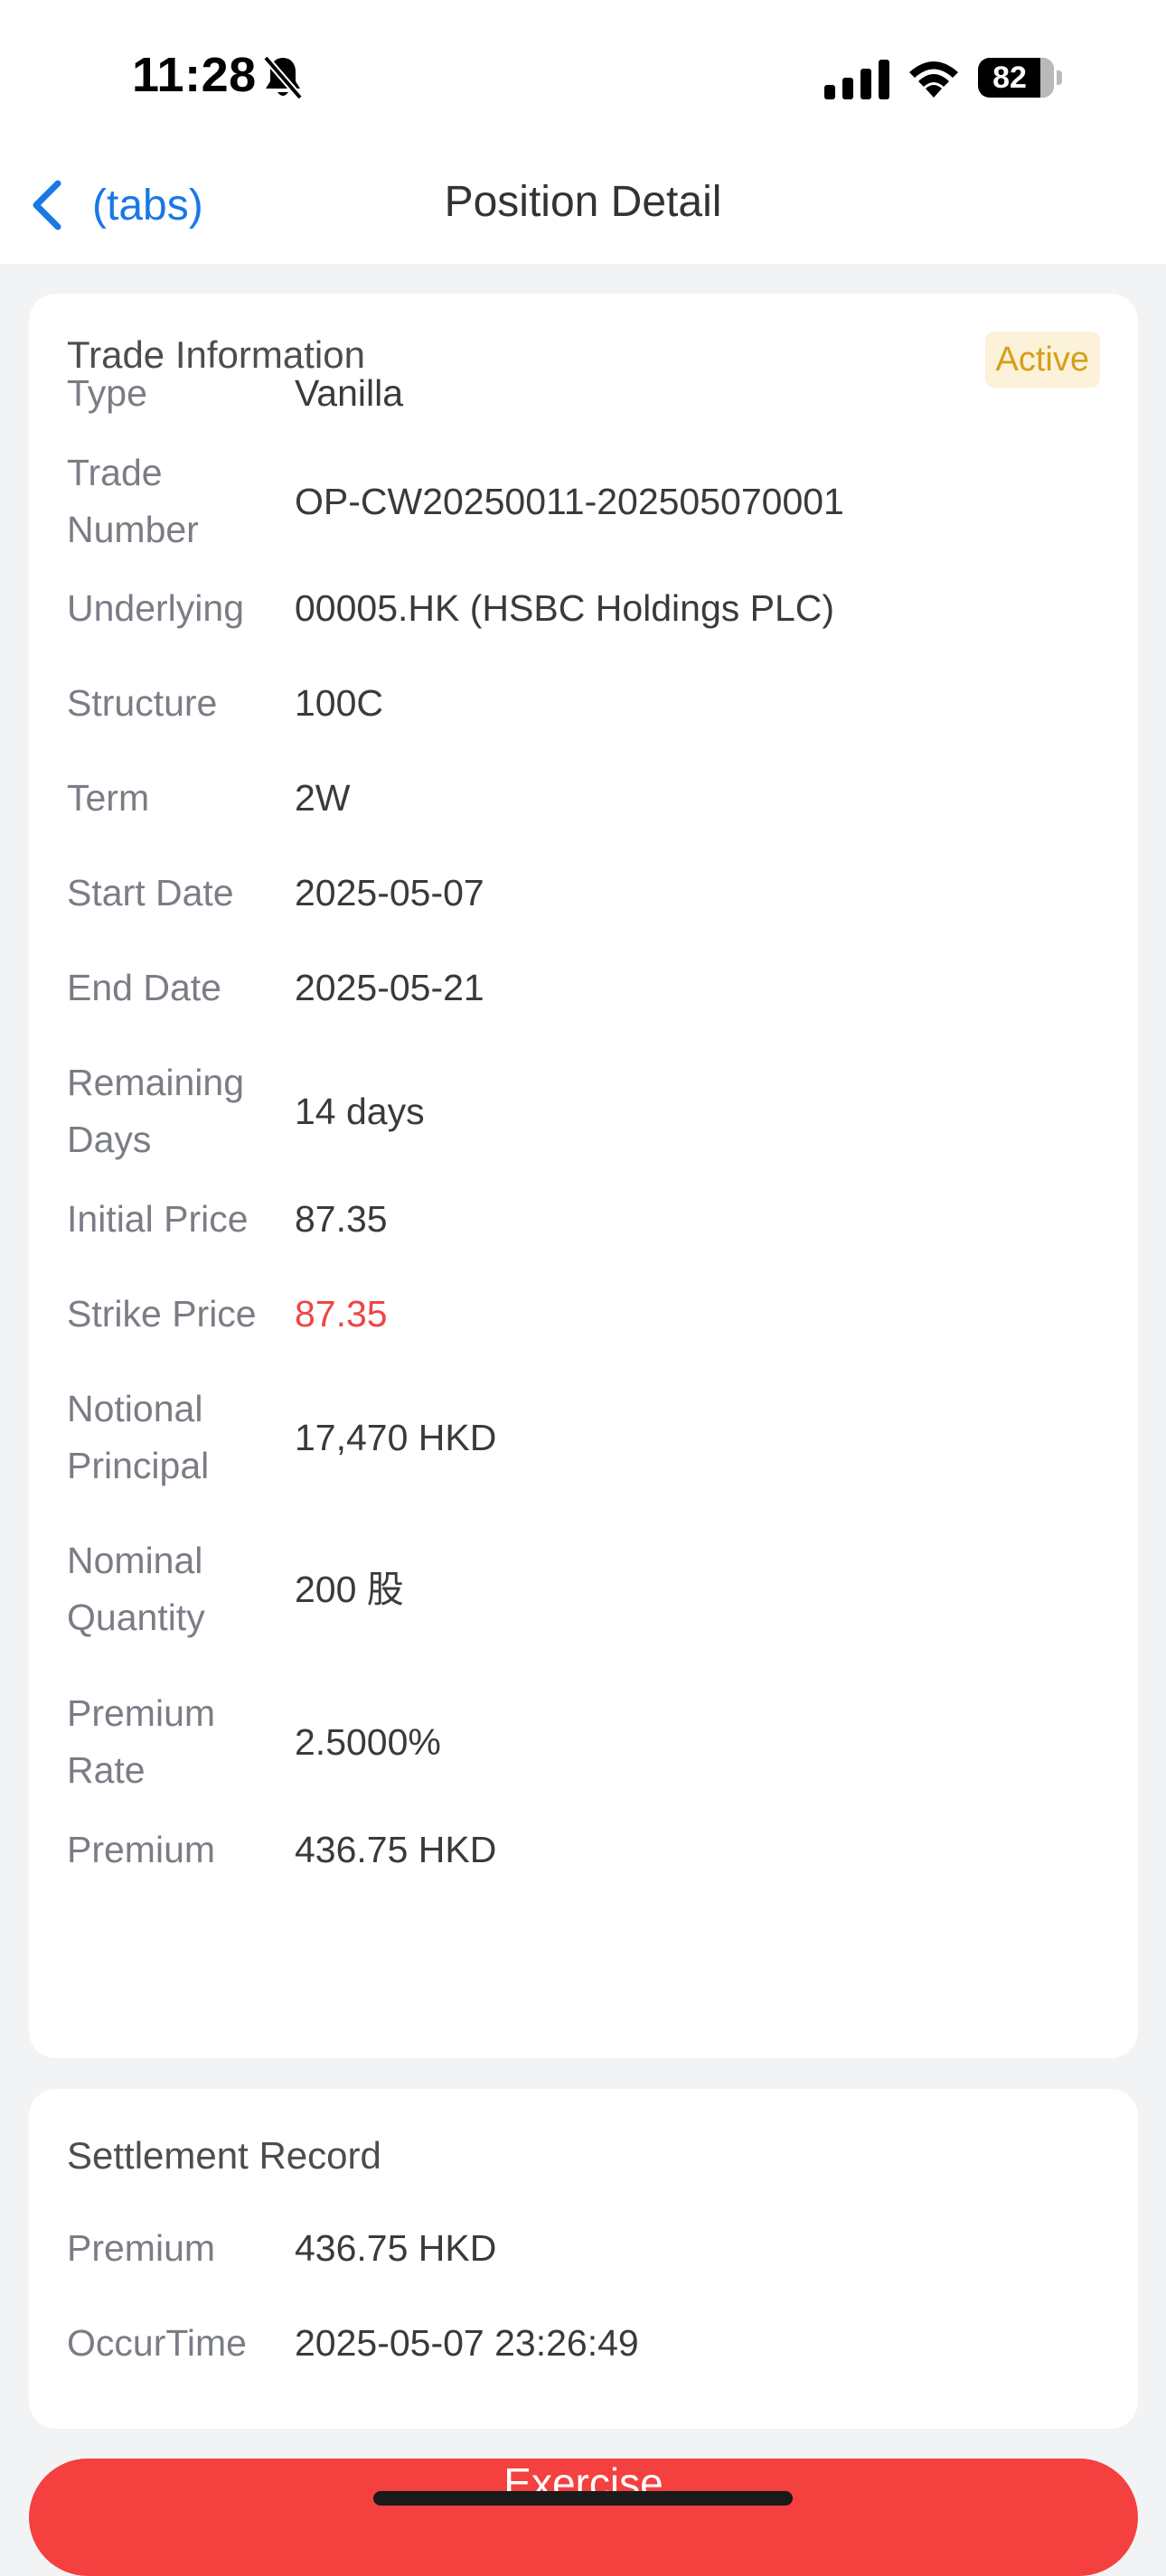 The height and width of the screenshot is (2576, 1166). What do you see at coordinates (583, 2498) in the screenshot?
I see `home-indicator` at bounding box center [583, 2498].